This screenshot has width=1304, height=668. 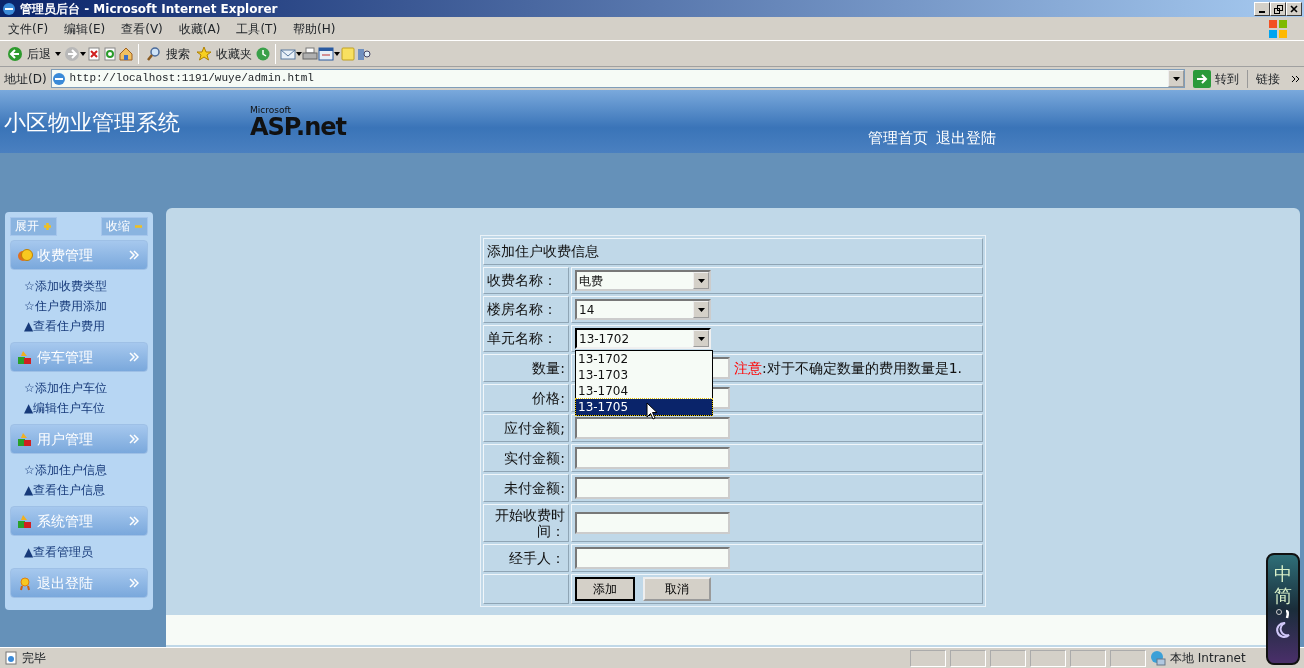 What do you see at coordinates (34, 658) in the screenshot?
I see `status-text: 完毕` at bounding box center [34, 658].